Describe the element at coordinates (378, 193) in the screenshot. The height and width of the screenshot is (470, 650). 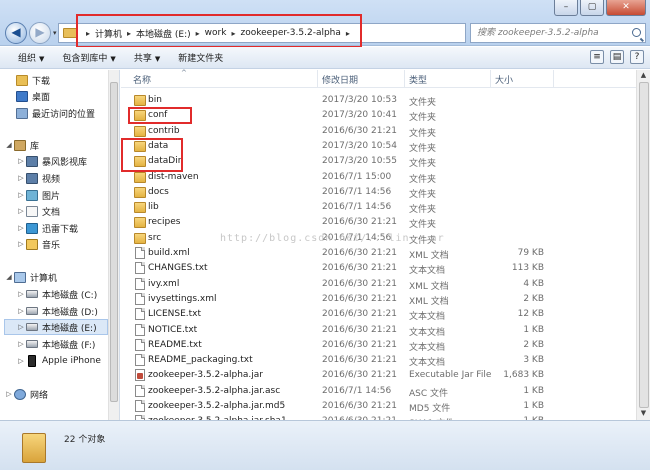
I see `file-row: docs 2016/7/1 14:56 文件夹` at that location.